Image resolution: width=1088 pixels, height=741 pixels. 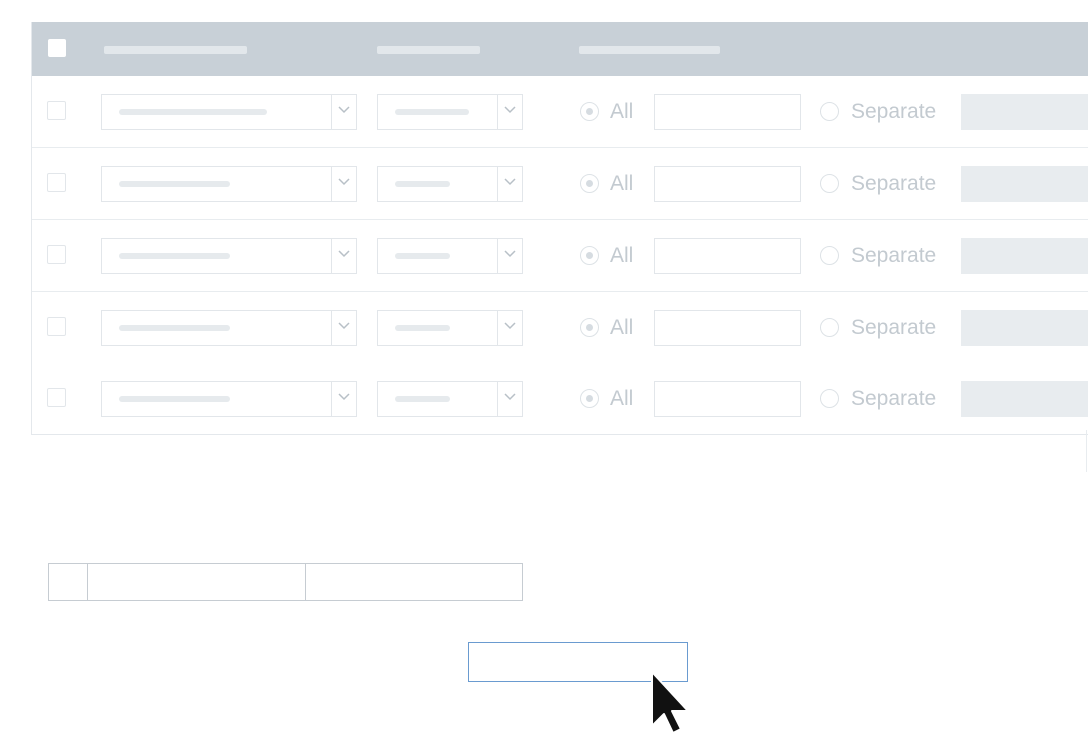 I want to click on table-header, so click(x=560, y=49).